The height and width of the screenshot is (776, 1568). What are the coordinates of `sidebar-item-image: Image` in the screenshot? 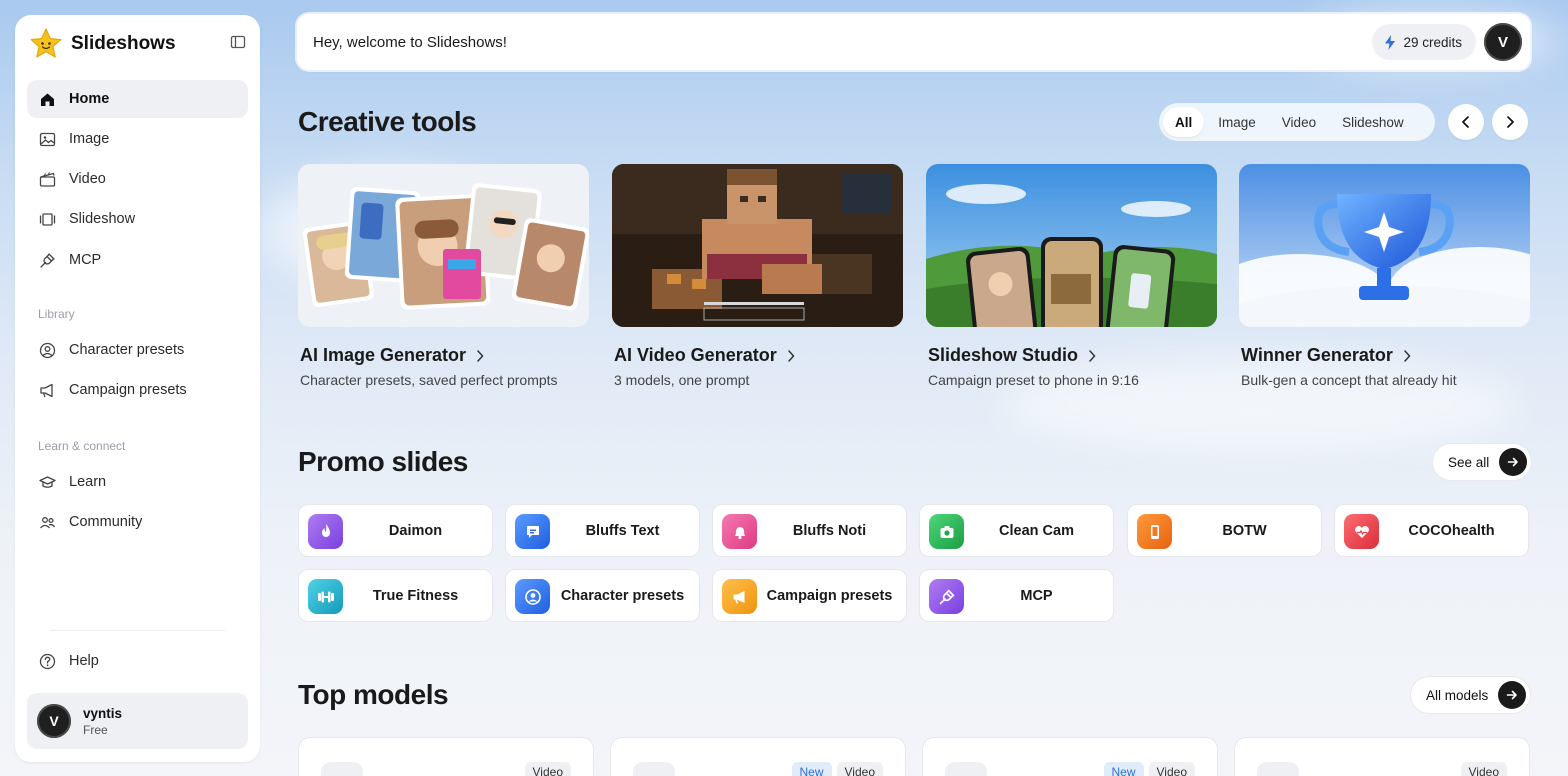 It's located at (137, 139).